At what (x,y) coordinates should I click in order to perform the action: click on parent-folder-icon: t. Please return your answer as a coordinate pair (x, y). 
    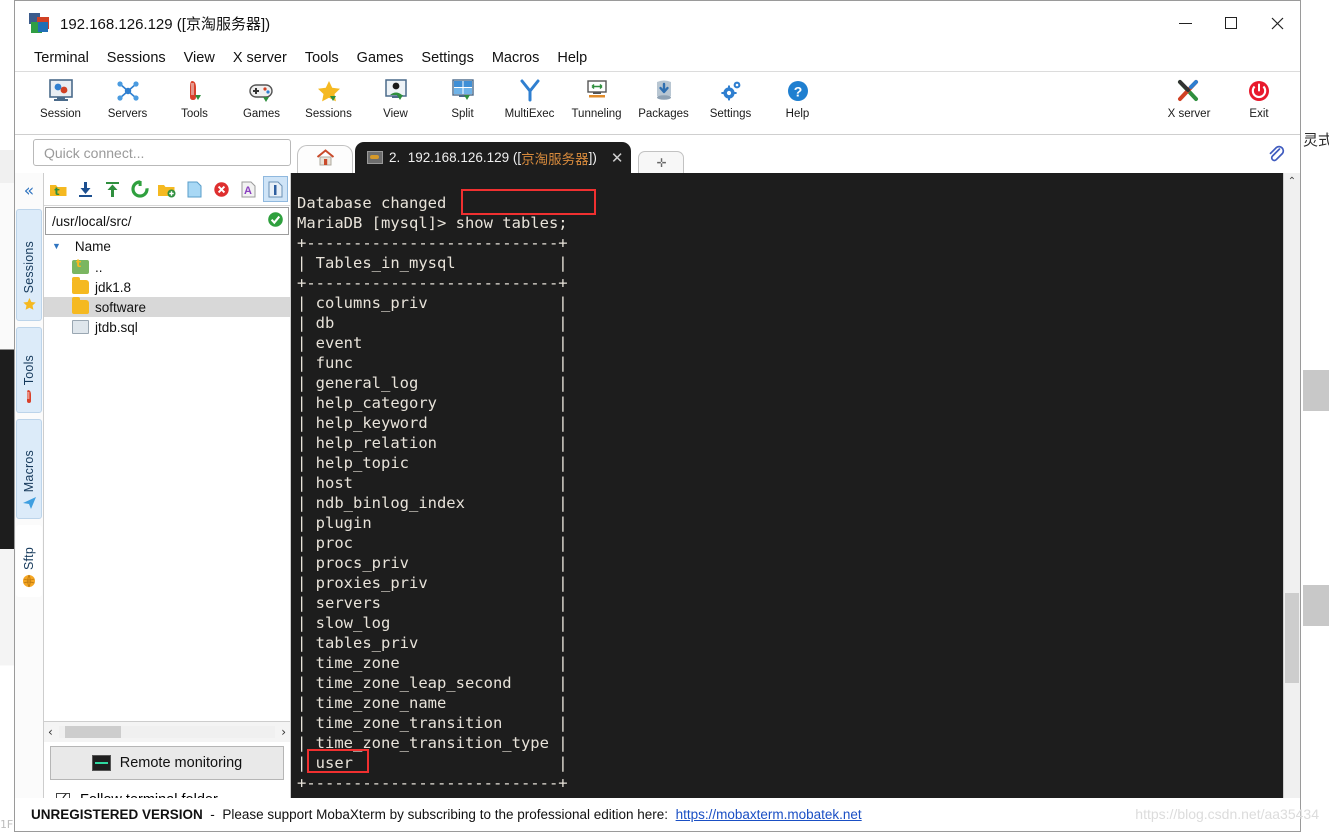
    Looking at the image, I should click on (58, 189).